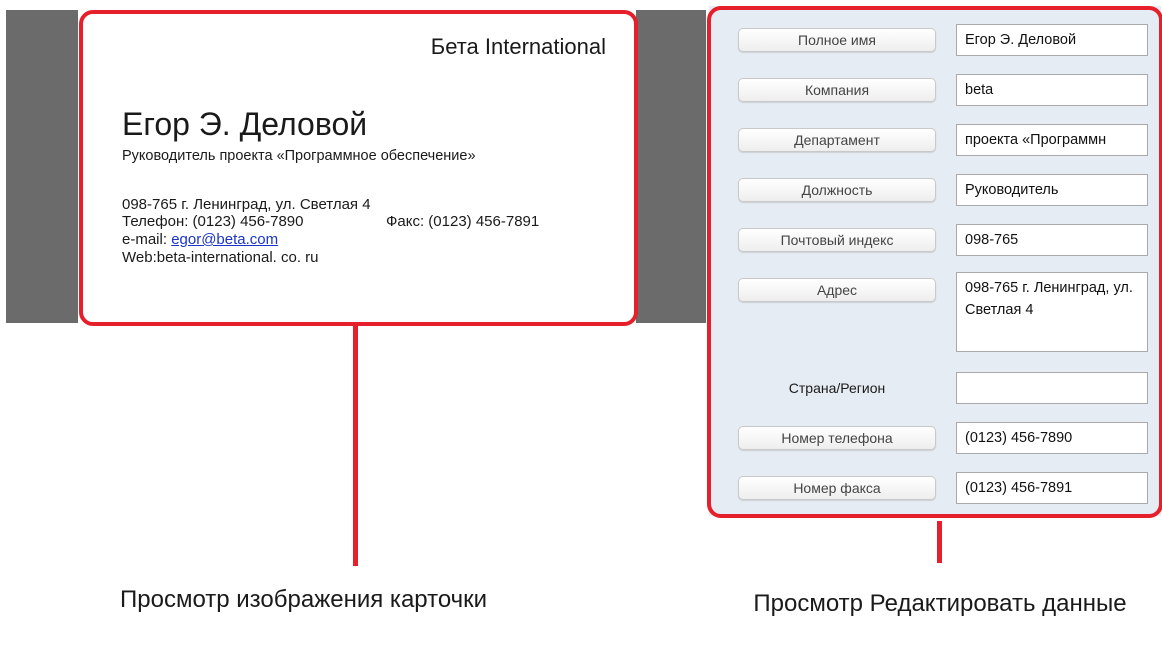 This screenshot has width=1162, height=657. What do you see at coordinates (304, 599) in the screenshot?
I see `card-view-caption: Просмотр изображения карточки` at bounding box center [304, 599].